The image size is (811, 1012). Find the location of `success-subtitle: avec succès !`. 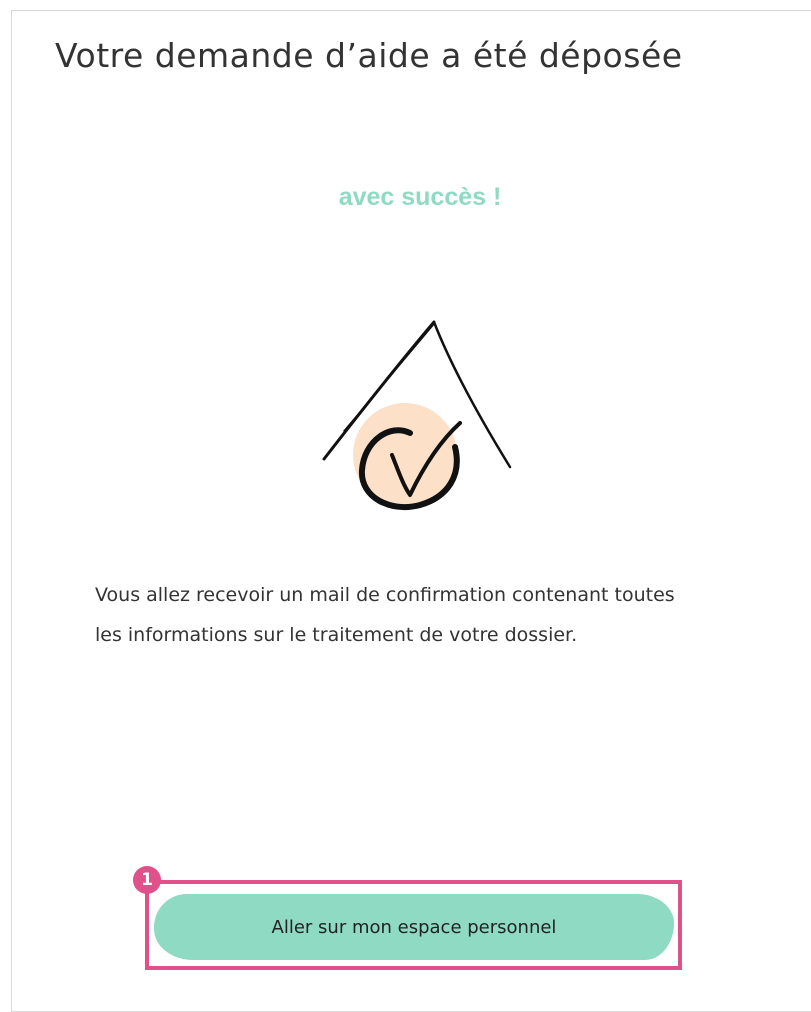

success-subtitle: avec succès ! is located at coordinates (420, 197).